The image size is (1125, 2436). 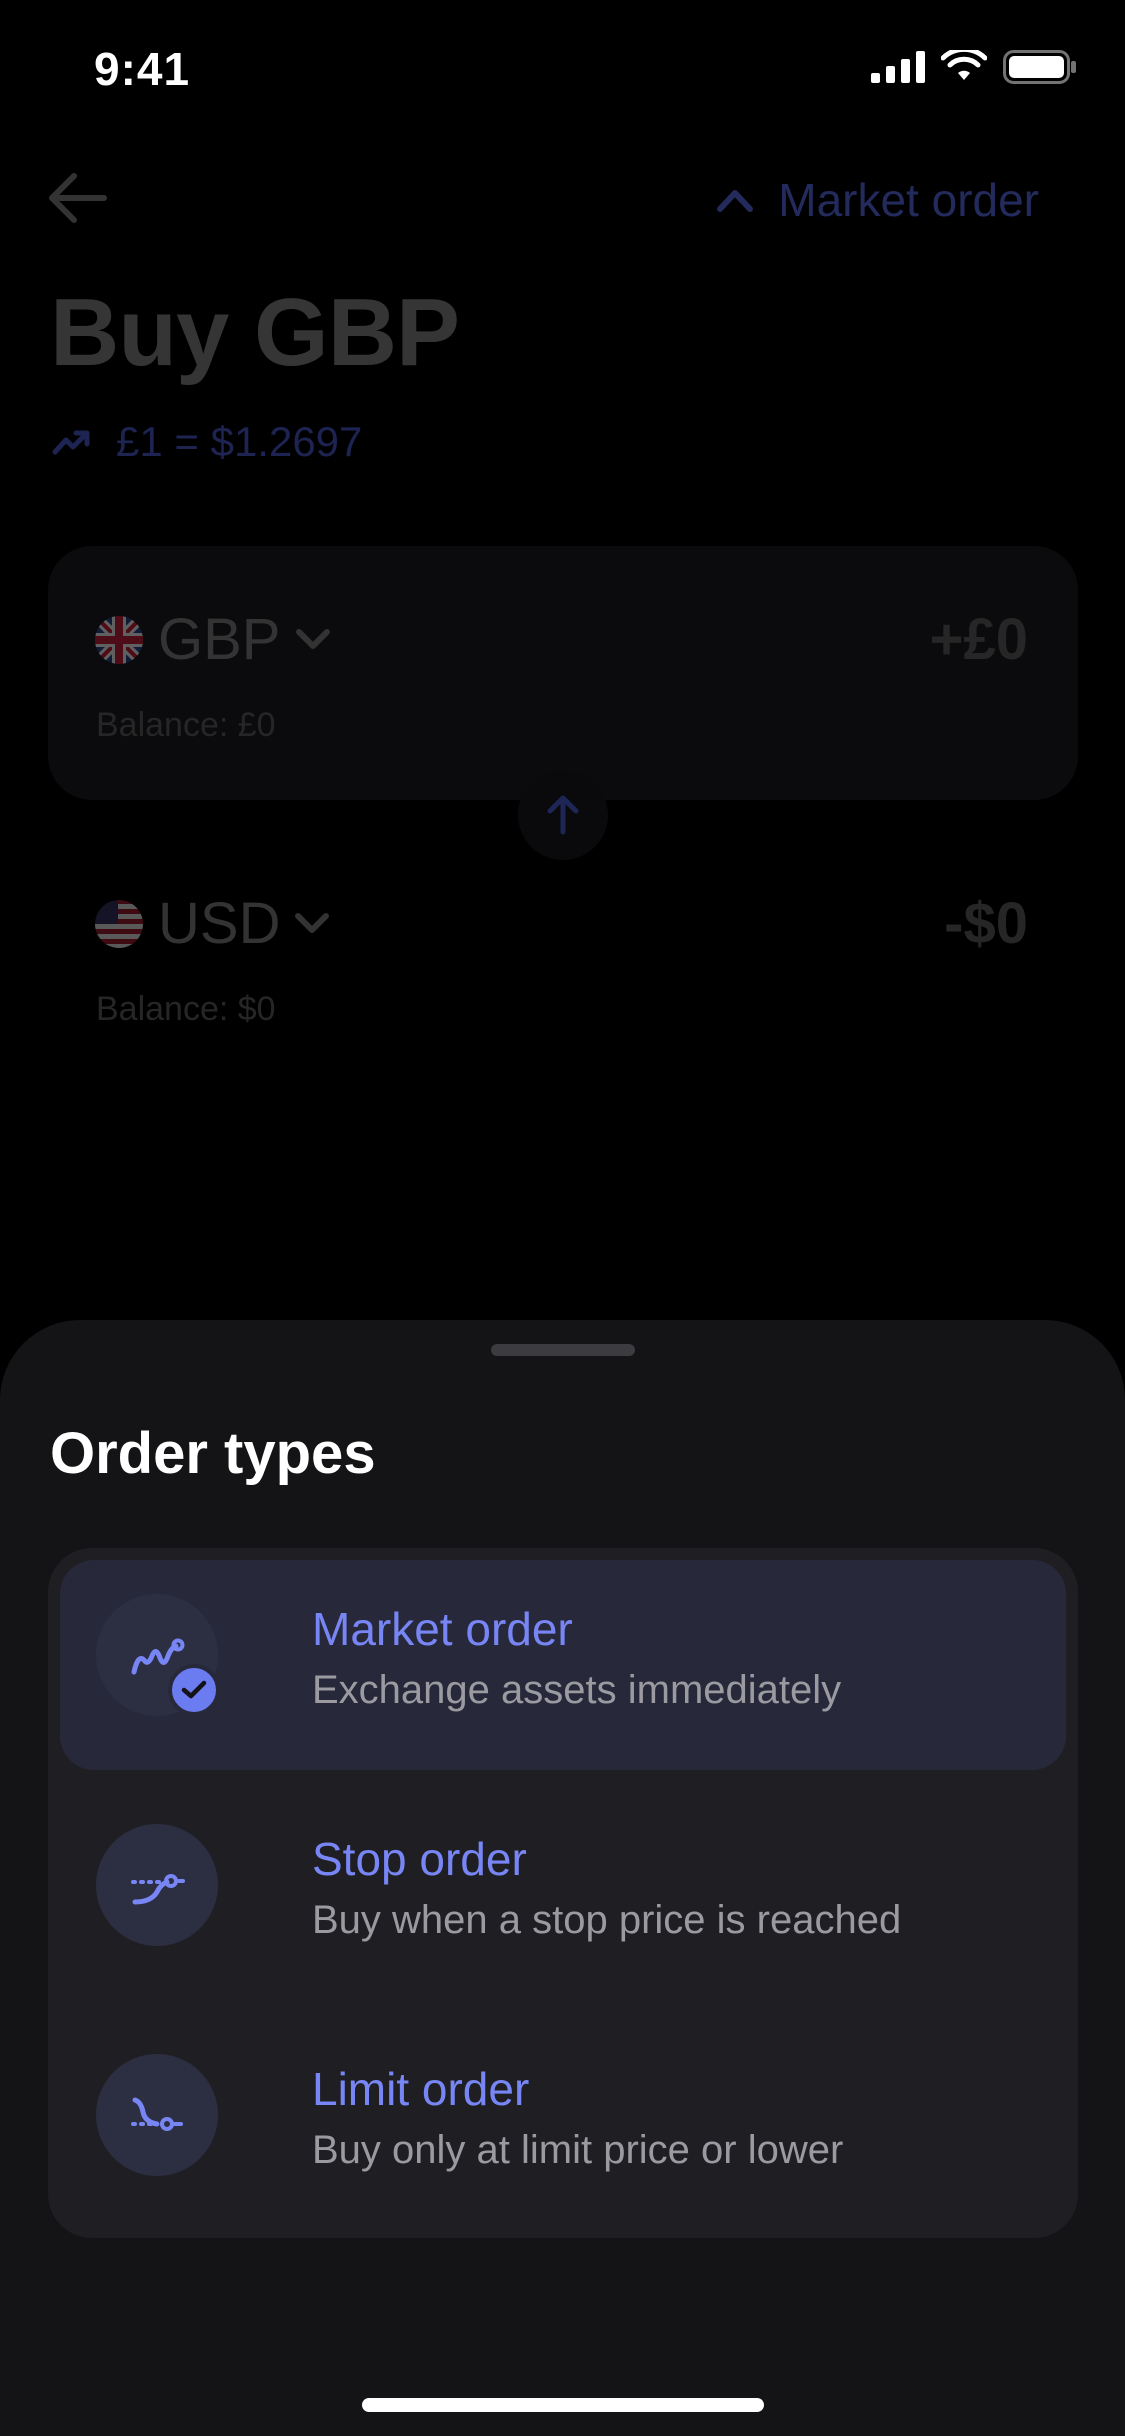 I want to click on status-bar: 9:41, so click(x=562, y=70).